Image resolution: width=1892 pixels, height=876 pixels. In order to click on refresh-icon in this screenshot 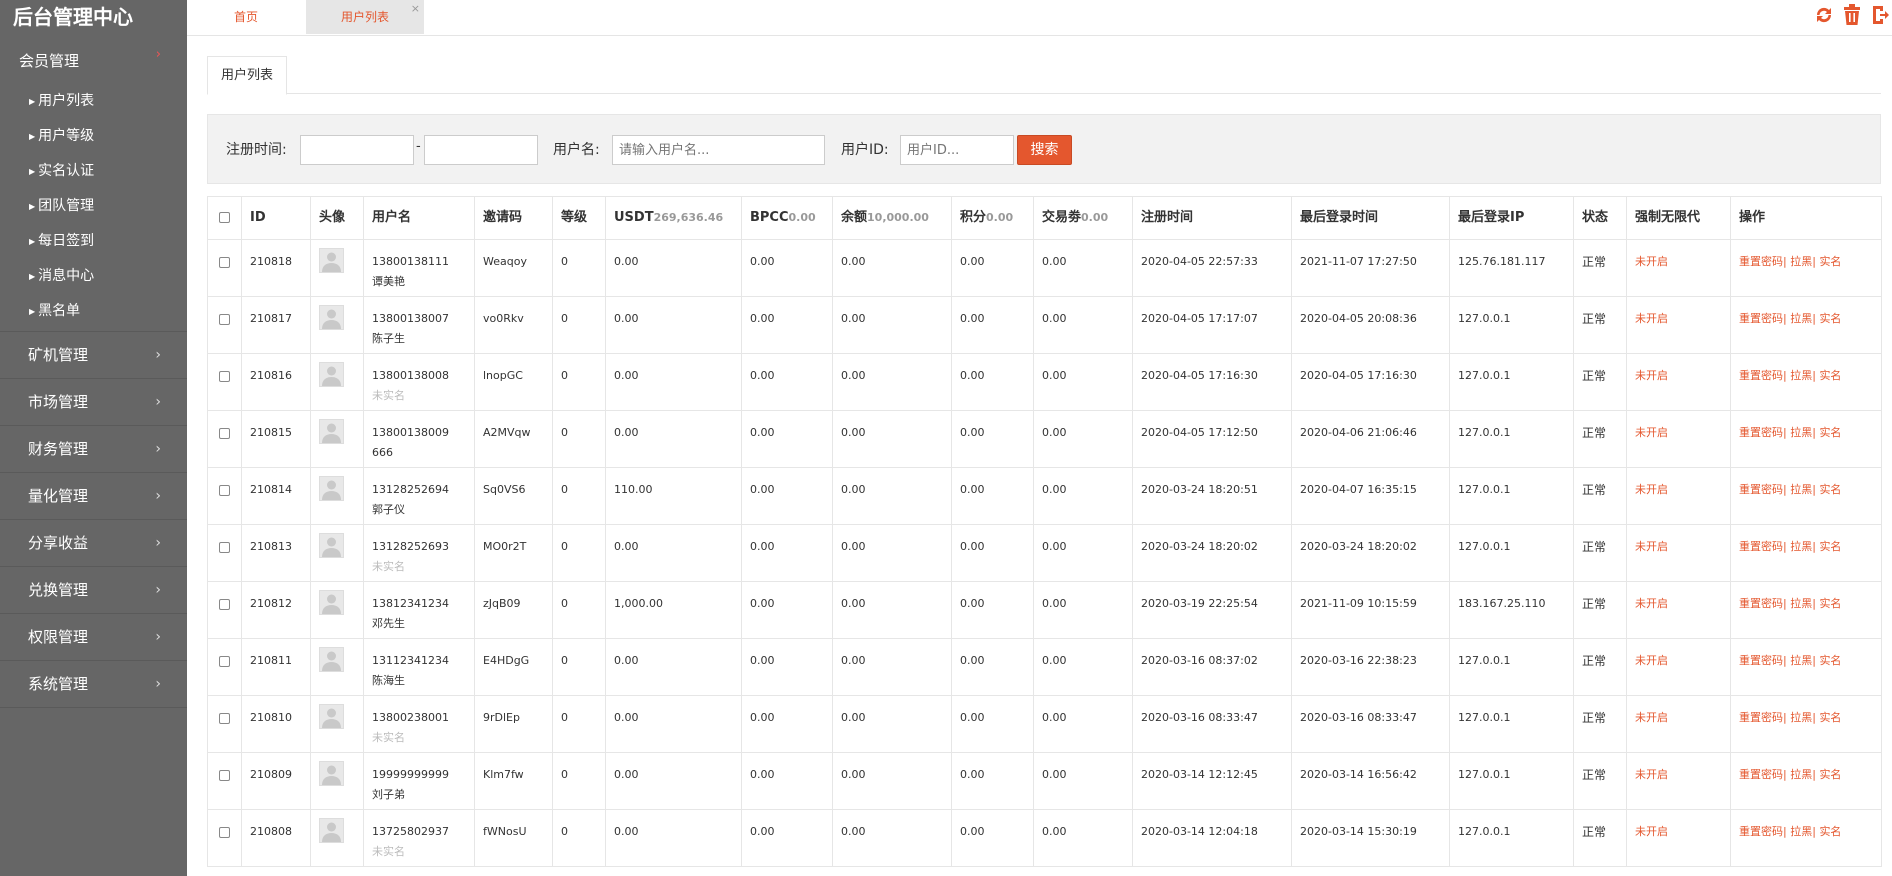, I will do `click(1824, 15)`.